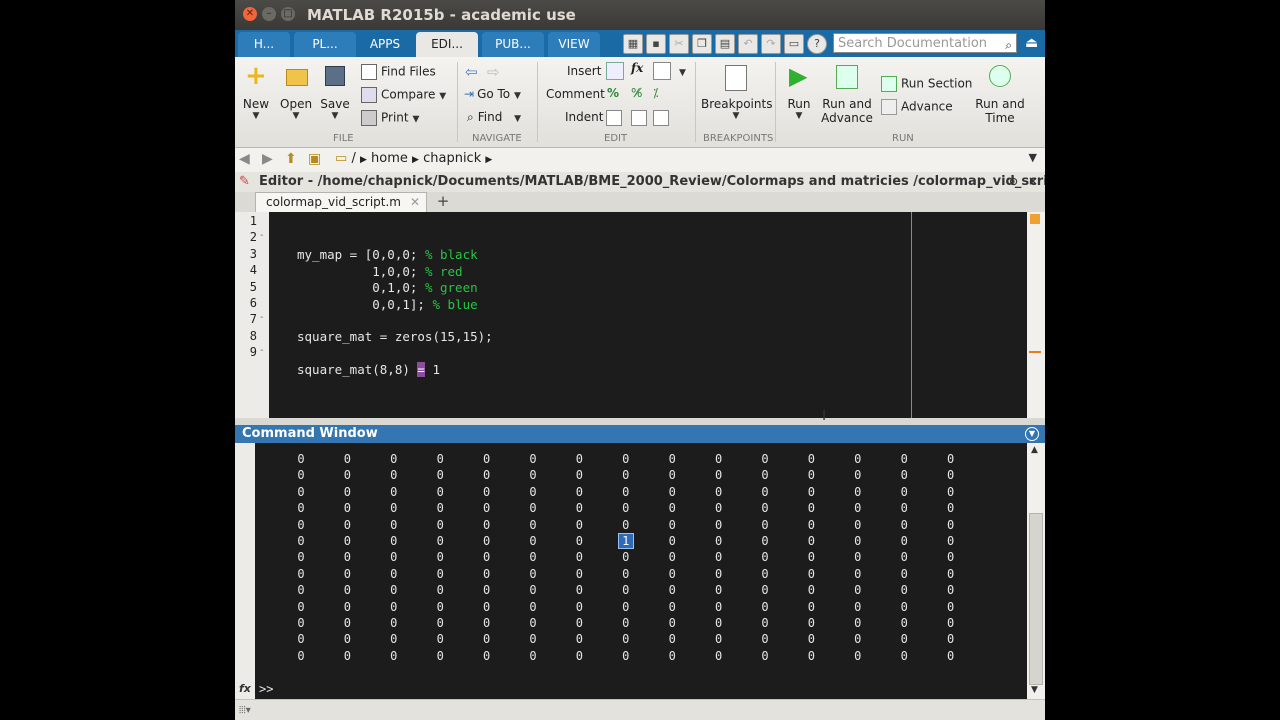 The height and width of the screenshot is (720, 1280). I want to click on comment-icon: %, so click(613, 93).